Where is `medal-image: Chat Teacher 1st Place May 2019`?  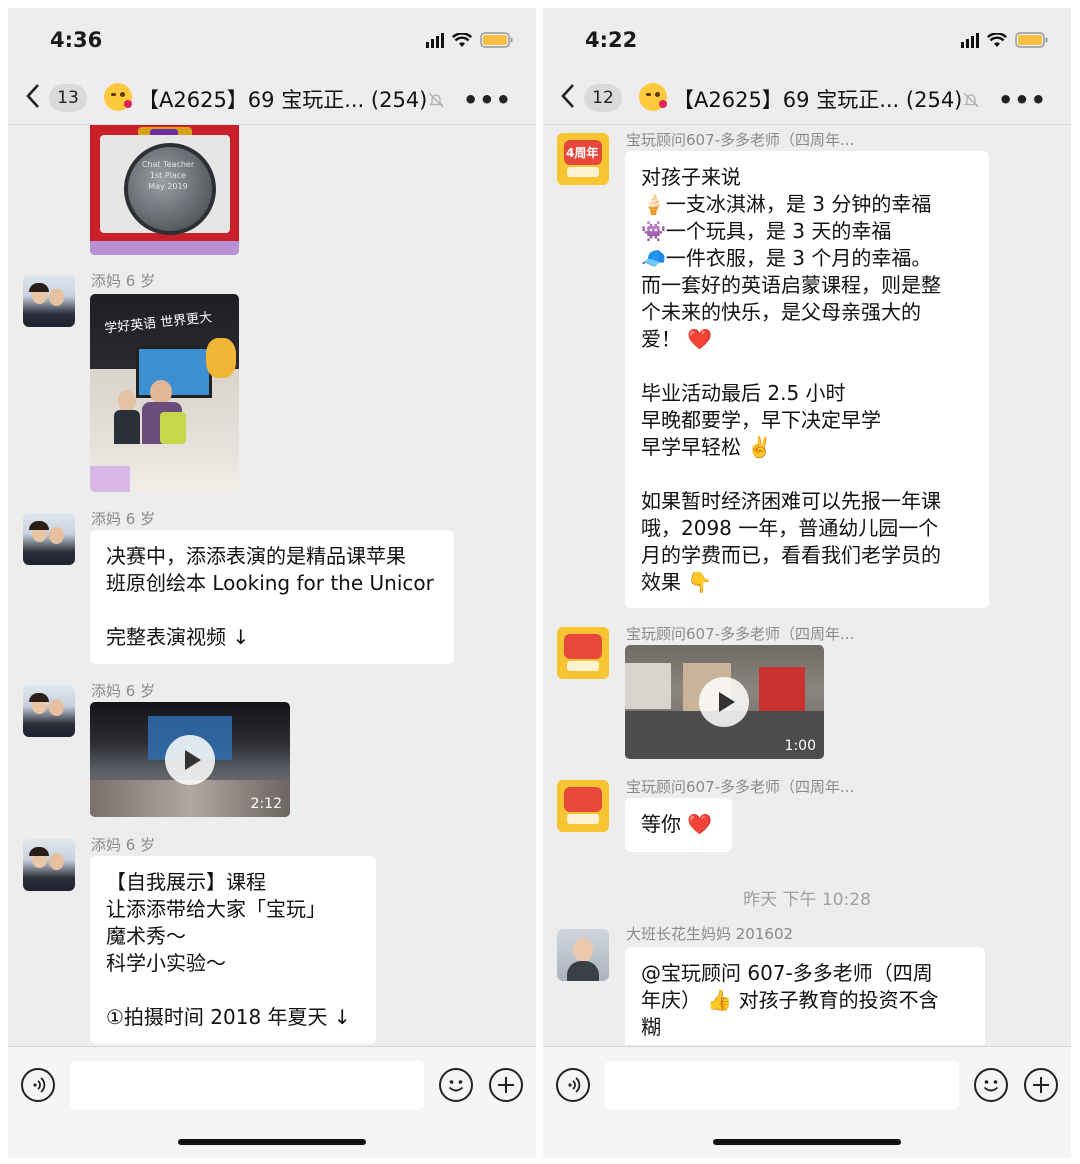 medal-image: Chat Teacher 1st Place May 2019 is located at coordinates (164, 190).